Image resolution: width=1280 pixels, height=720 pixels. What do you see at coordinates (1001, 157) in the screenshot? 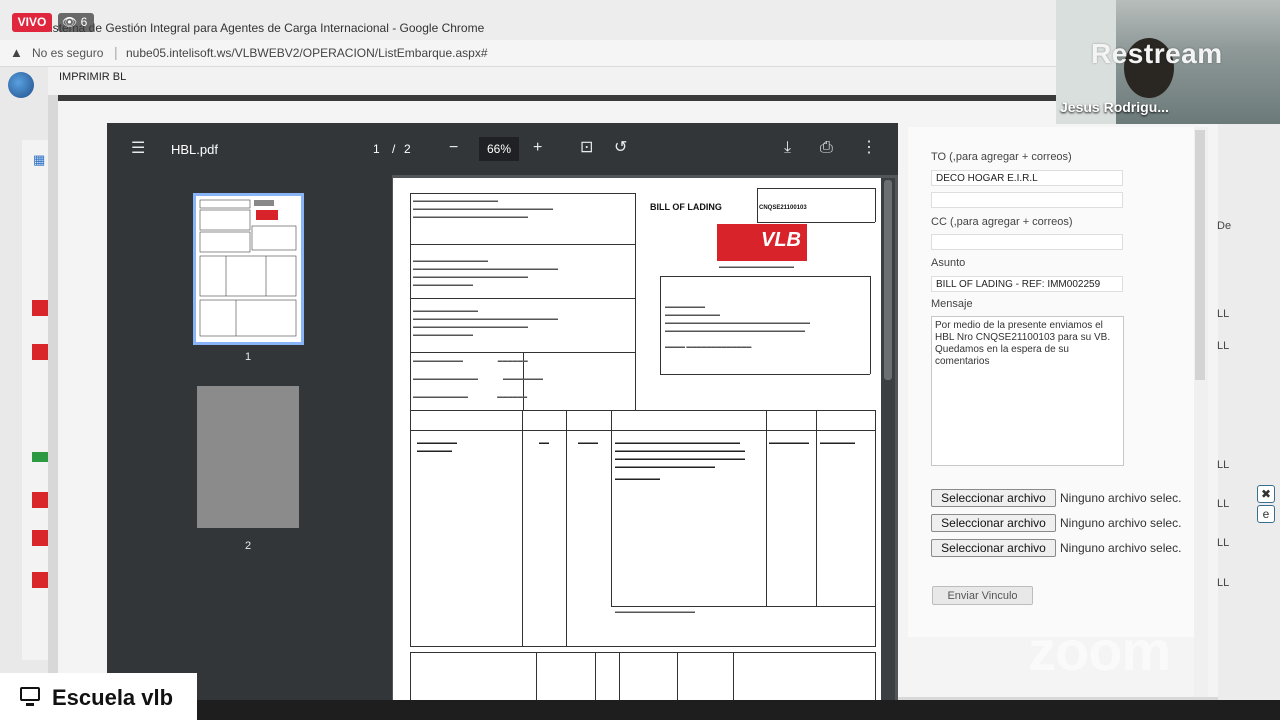
I see `to-label: TO (,para agregar + correos)` at bounding box center [1001, 157].